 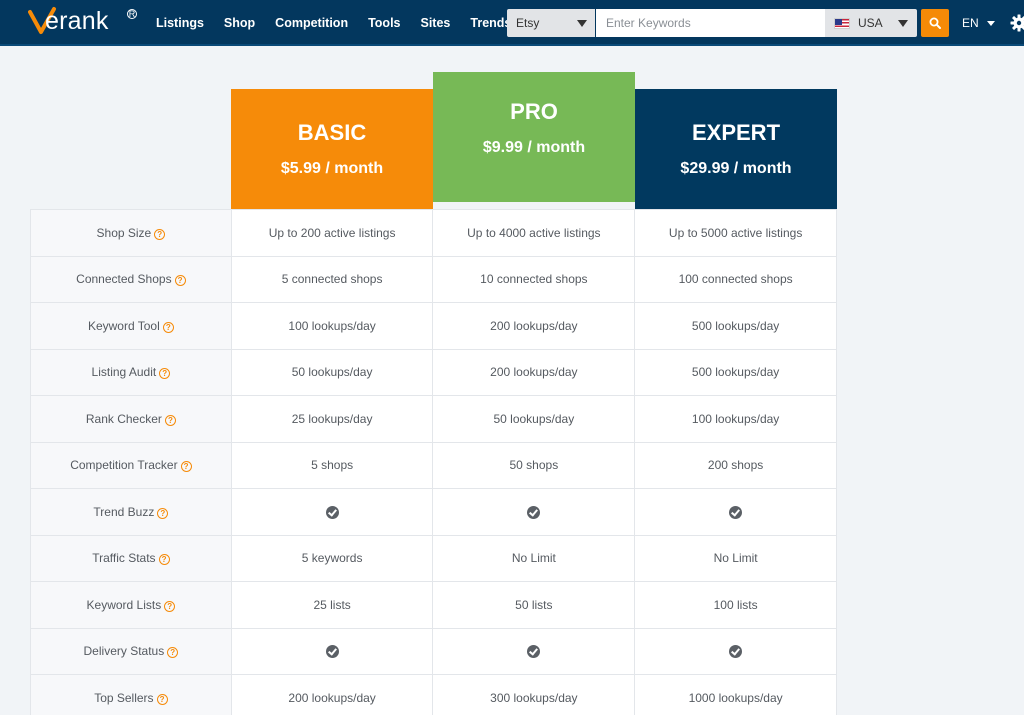 What do you see at coordinates (534, 137) in the screenshot?
I see `plan-header-pro: PRO $9.99 / month` at bounding box center [534, 137].